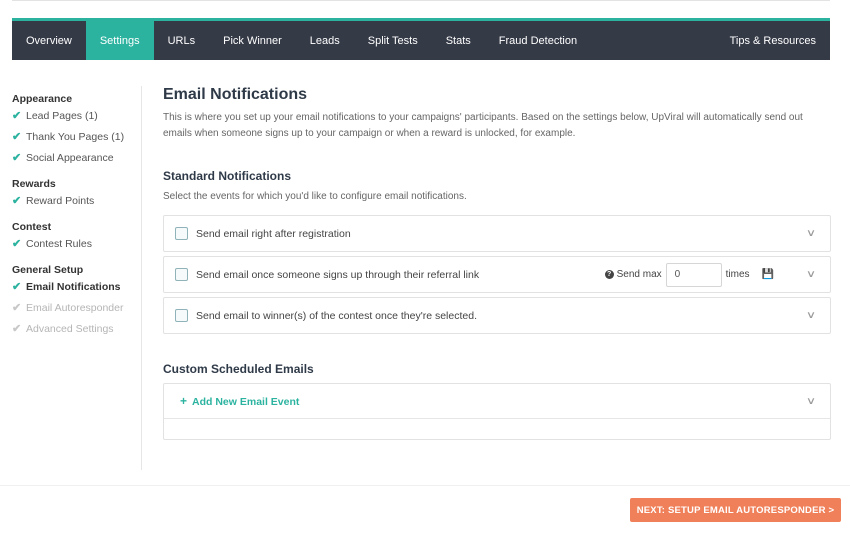 This screenshot has height=534, width=850. What do you see at coordinates (639, 274) in the screenshot?
I see `send-max-label: Send max` at bounding box center [639, 274].